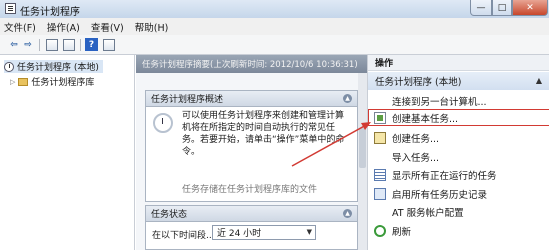 This screenshot has height=250, width=549. I want to click on overview-title: 任务计划程序概述, so click(187, 100).